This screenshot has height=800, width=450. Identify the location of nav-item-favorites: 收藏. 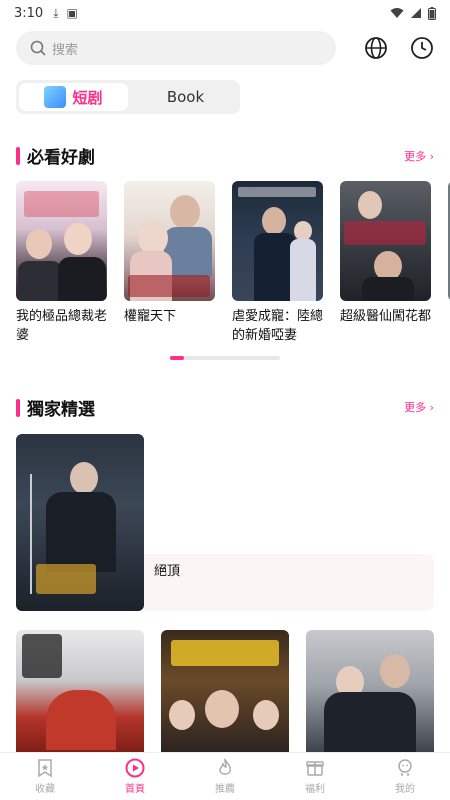
(45, 776).